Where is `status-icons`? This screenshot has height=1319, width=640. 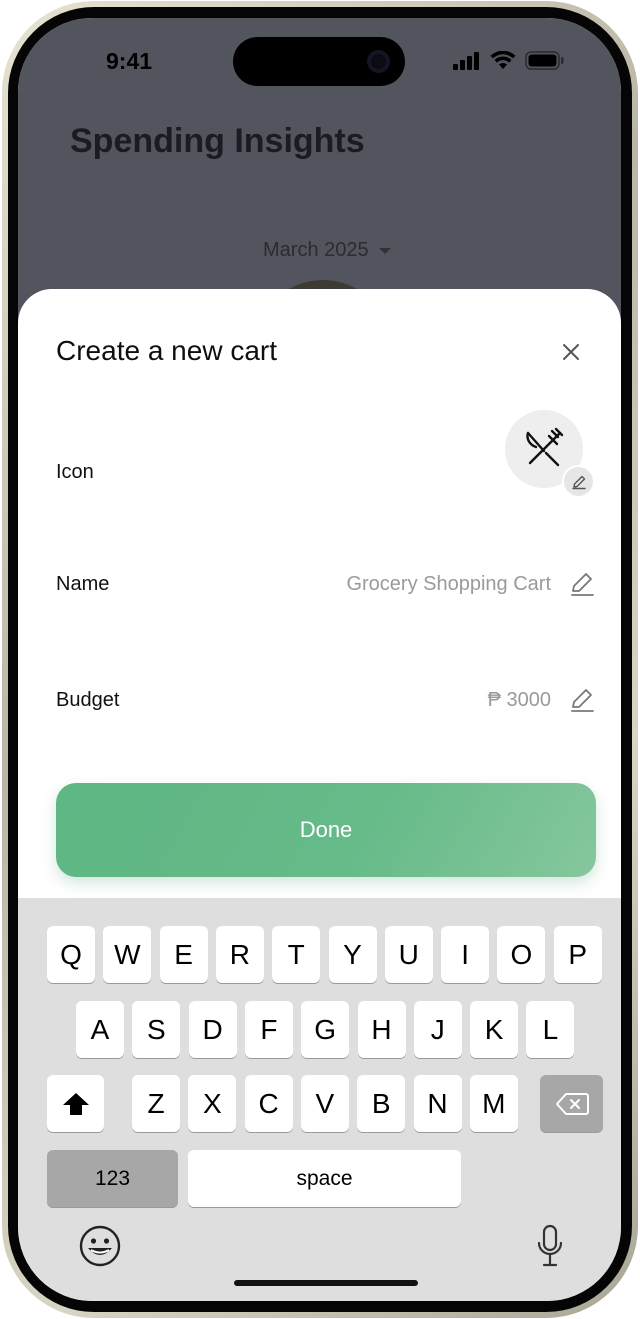 status-icons is located at coordinates (509, 60).